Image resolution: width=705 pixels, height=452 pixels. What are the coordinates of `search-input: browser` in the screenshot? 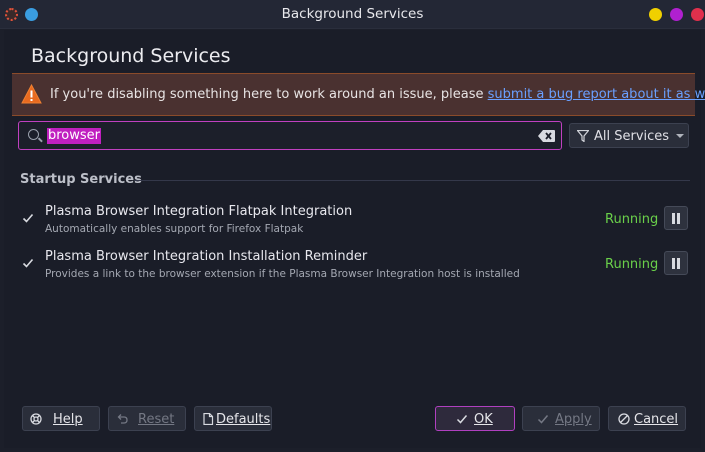 It's located at (74, 136).